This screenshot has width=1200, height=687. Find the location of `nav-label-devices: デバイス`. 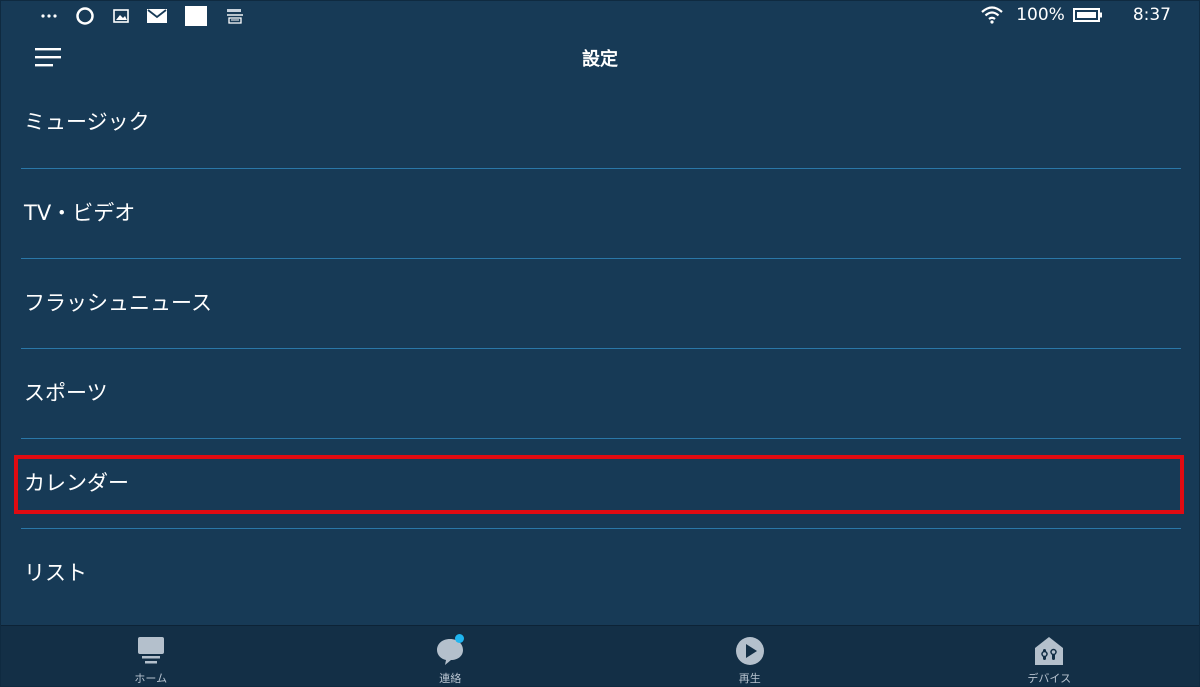

nav-label-devices: デバイス is located at coordinates (1049, 678).